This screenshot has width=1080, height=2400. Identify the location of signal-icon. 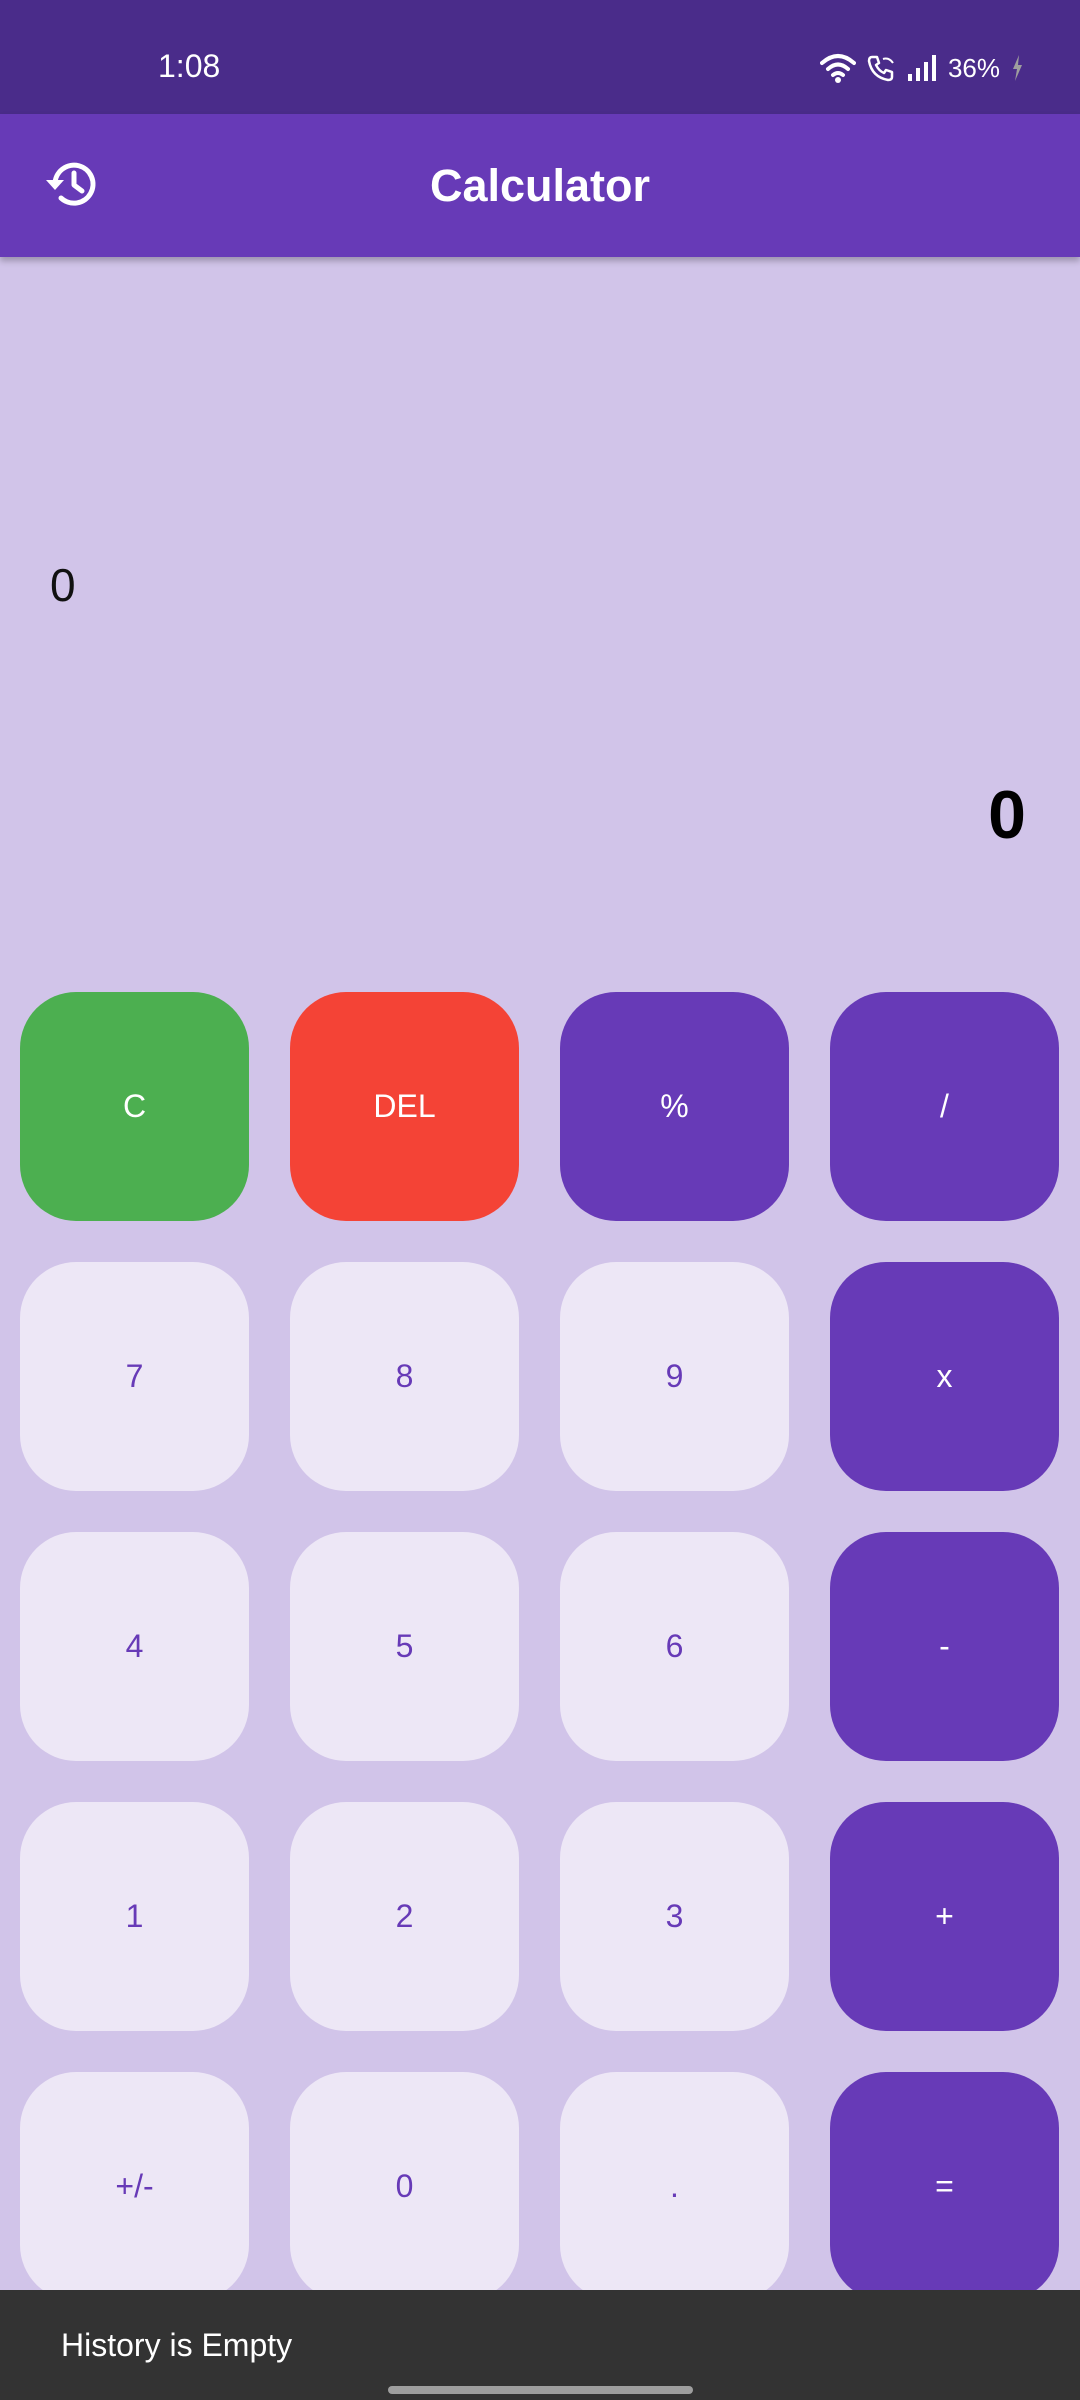
(922, 68).